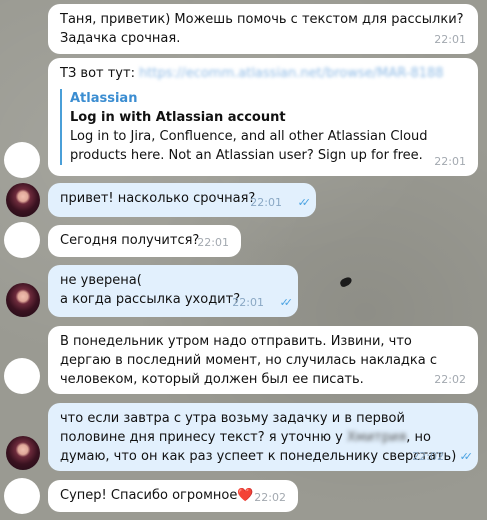 The height and width of the screenshot is (520, 487). I want to click on message-text-part: Супер! Спасибо огромное, so click(149, 495).